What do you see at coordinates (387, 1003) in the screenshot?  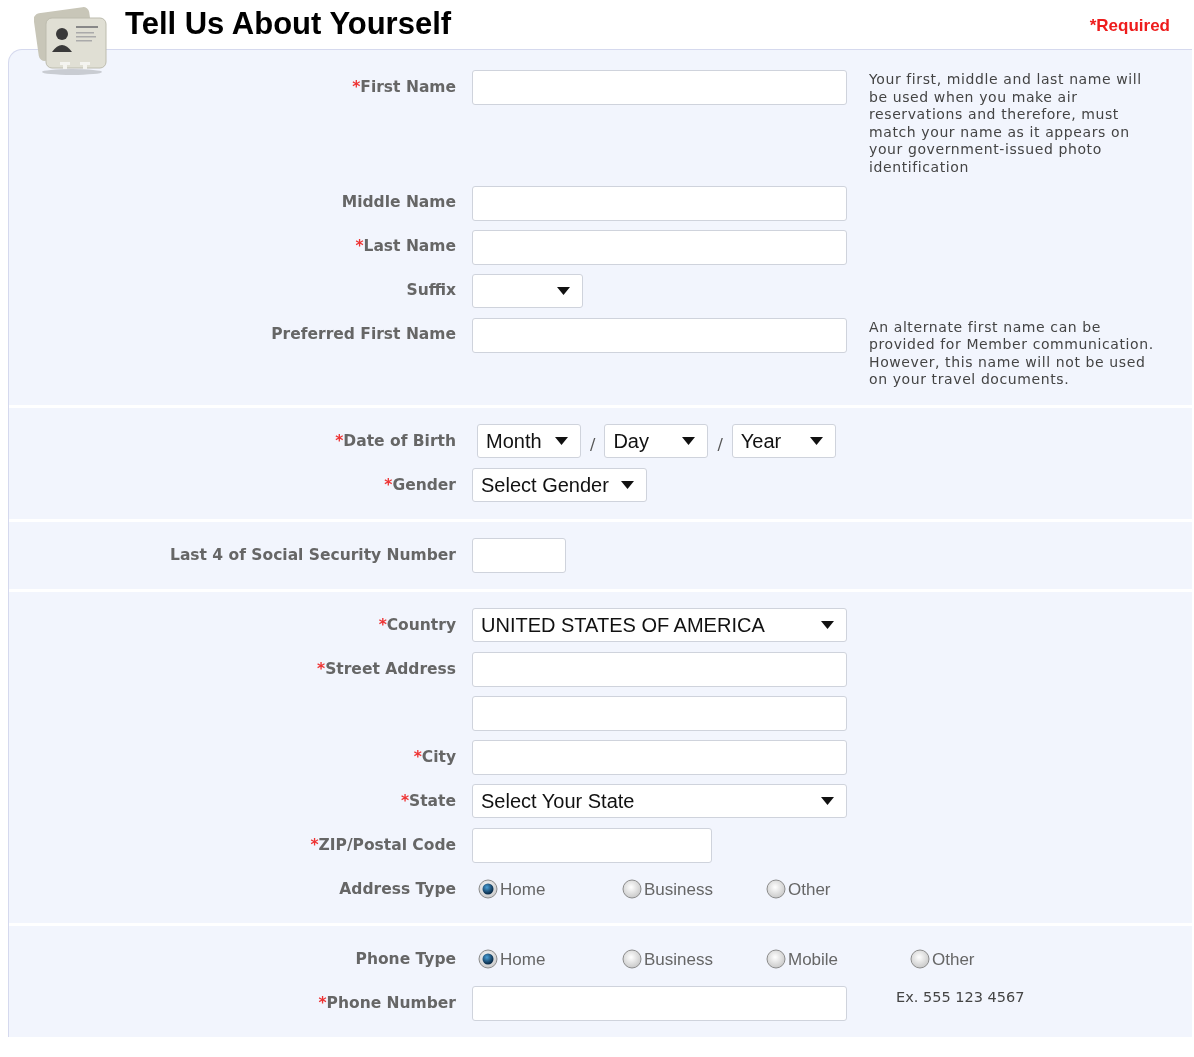 I see `field-label: *Phone Number` at bounding box center [387, 1003].